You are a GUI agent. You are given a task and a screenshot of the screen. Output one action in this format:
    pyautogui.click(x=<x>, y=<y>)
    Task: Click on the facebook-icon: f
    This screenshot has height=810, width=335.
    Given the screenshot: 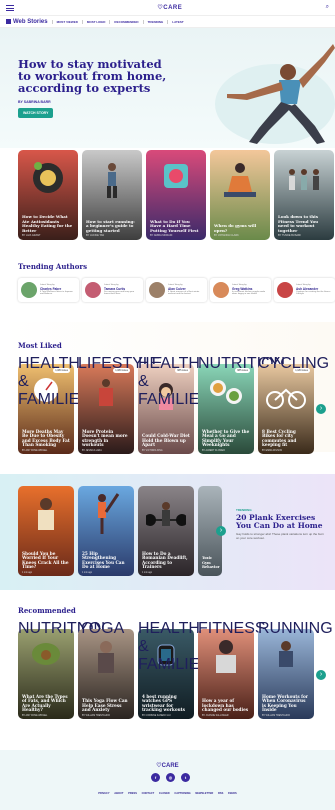 What is the action you would take?
    pyautogui.click(x=155, y=777)
    